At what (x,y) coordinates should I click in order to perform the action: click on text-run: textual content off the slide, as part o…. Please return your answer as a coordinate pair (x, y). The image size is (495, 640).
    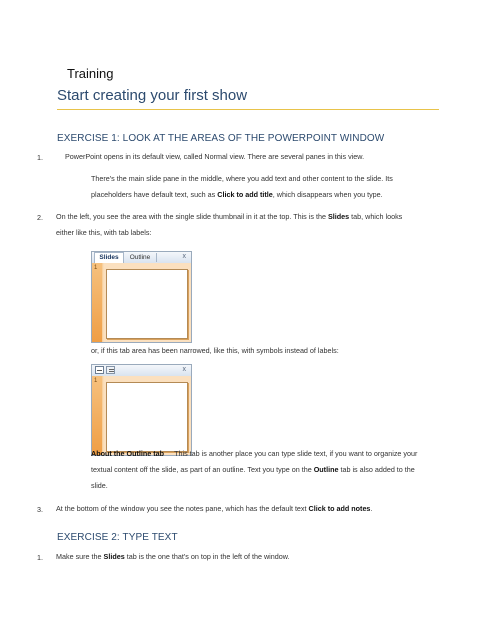
    Looking at the image, I should click on (202, 469).